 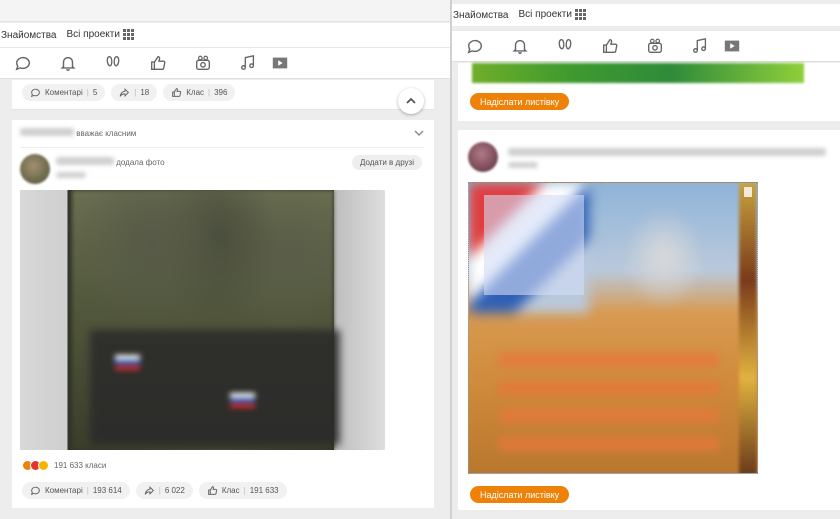 What do you see at coordinates (221, 92) in the screenshot?
I see `likes-count: 396` at bounding box center [221, 92].